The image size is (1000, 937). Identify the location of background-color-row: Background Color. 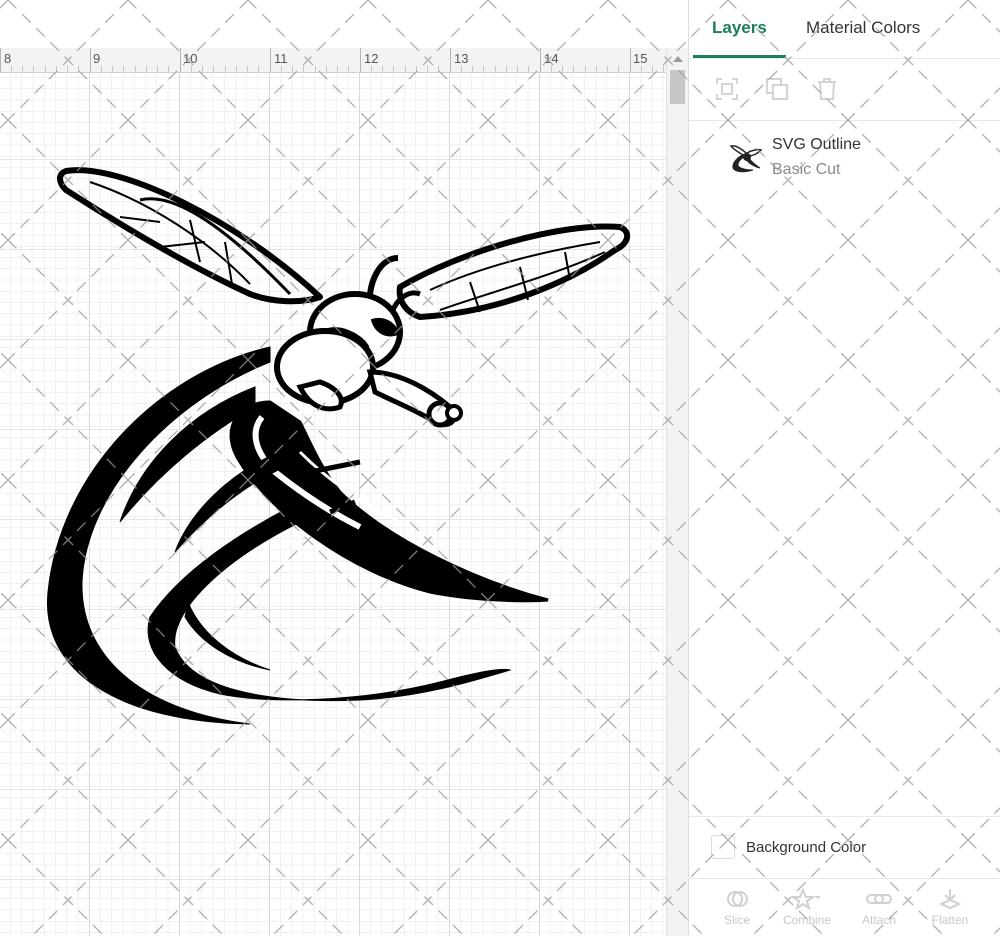
(844, 847).